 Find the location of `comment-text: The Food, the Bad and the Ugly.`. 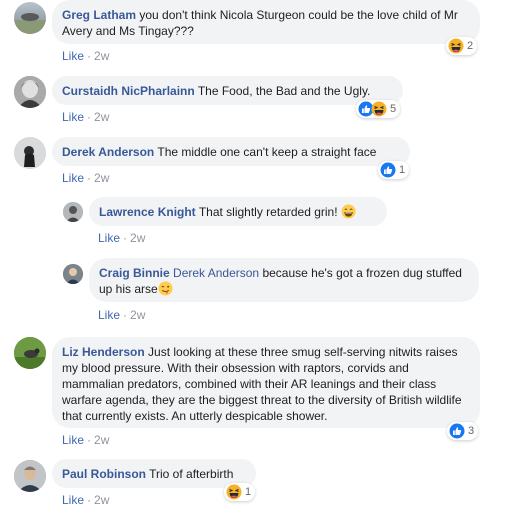

comment-text: The Food, the Bad and the Ugly. is located at coordinates (284, 91).